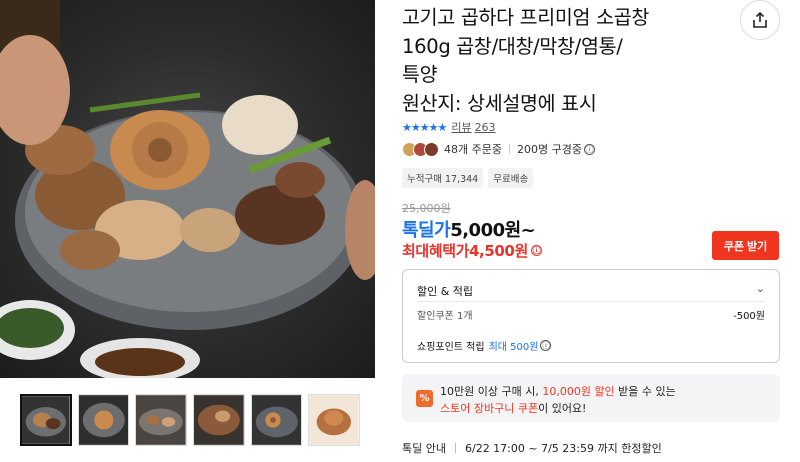 The image size is (800, 462). Describe the element at coordinates (549, 149) in the screenshot. I see `viewers-count: 200명 구경중` at that location.